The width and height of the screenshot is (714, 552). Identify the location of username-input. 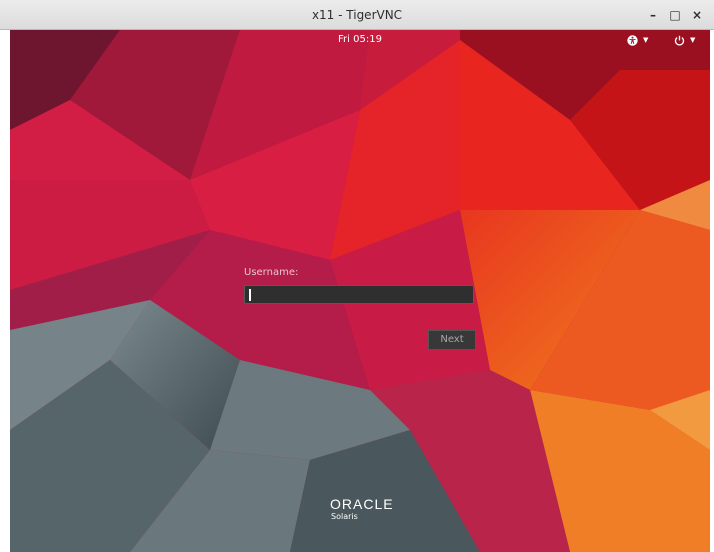
(359, 294).